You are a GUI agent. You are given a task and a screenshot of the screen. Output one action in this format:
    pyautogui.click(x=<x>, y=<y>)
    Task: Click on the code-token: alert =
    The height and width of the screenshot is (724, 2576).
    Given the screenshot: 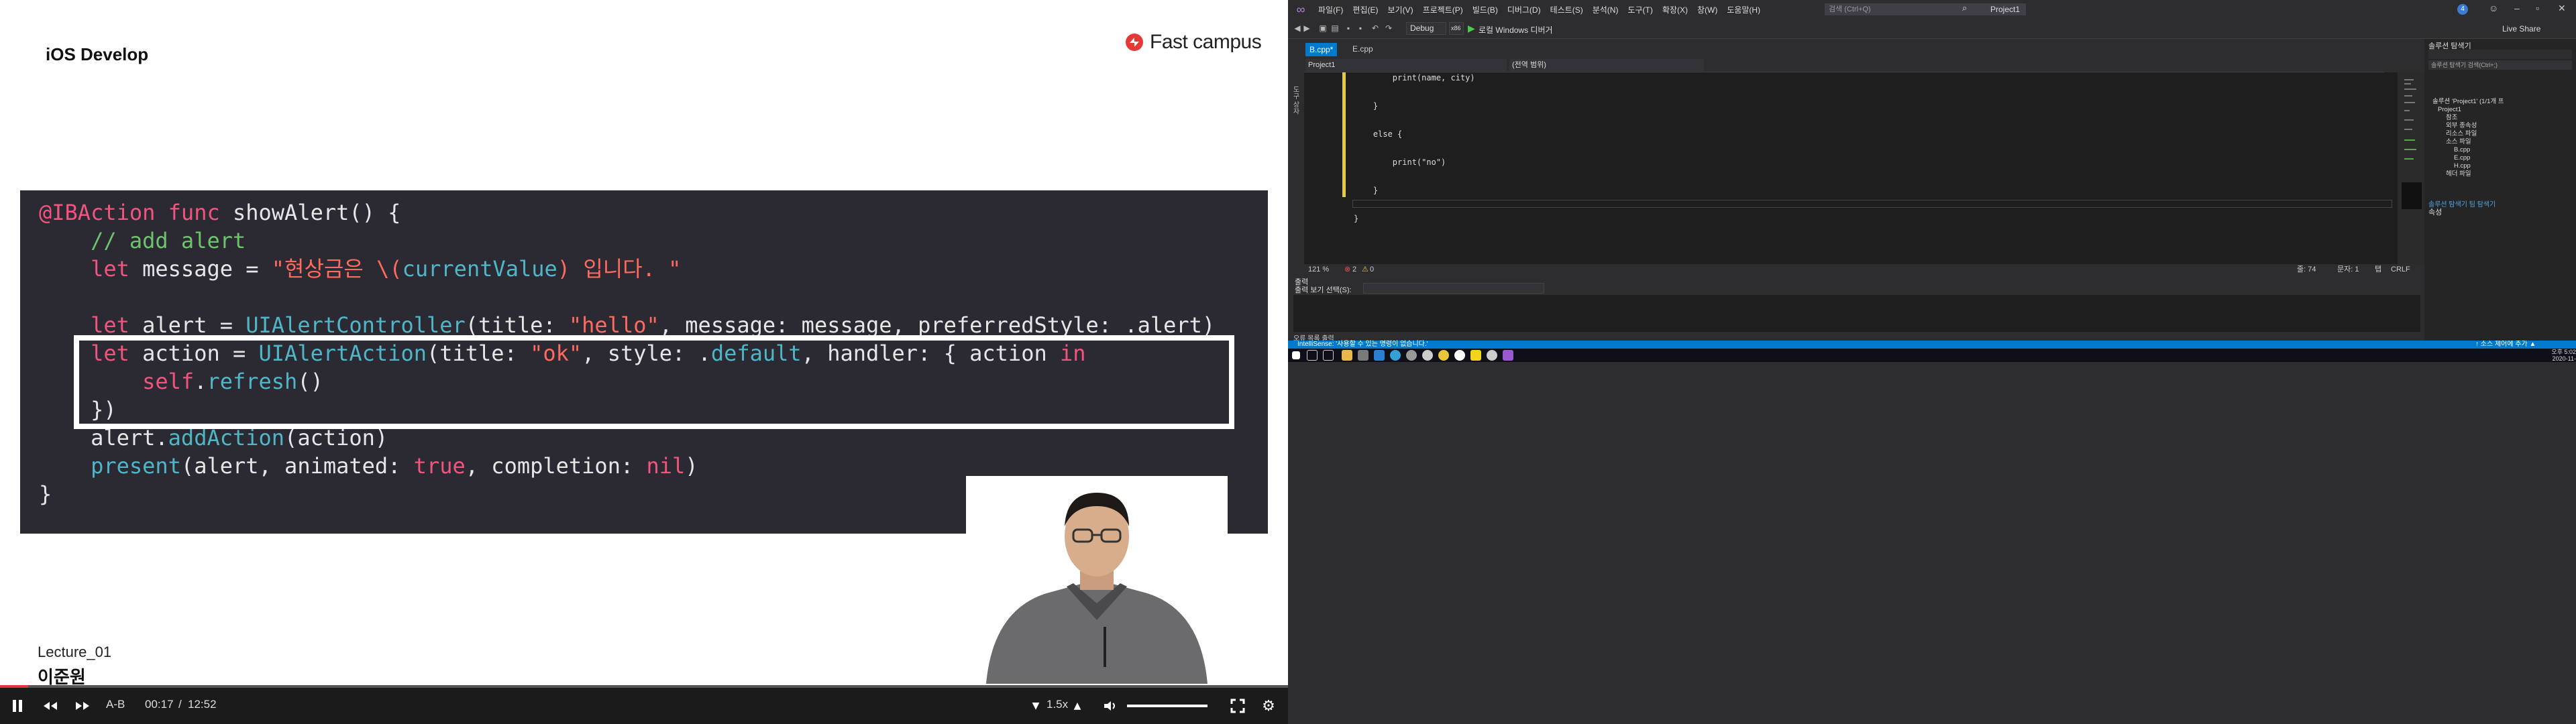 What is the action you would take?
    pyautogui.click(x=194, y=325)
    